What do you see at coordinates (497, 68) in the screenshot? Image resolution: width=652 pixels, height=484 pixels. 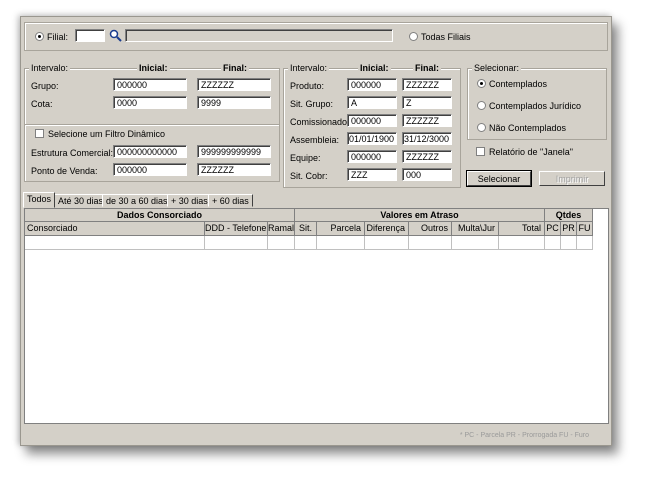 I see `selecionar-title: Selecionar:` at bounding box center [497, 68].